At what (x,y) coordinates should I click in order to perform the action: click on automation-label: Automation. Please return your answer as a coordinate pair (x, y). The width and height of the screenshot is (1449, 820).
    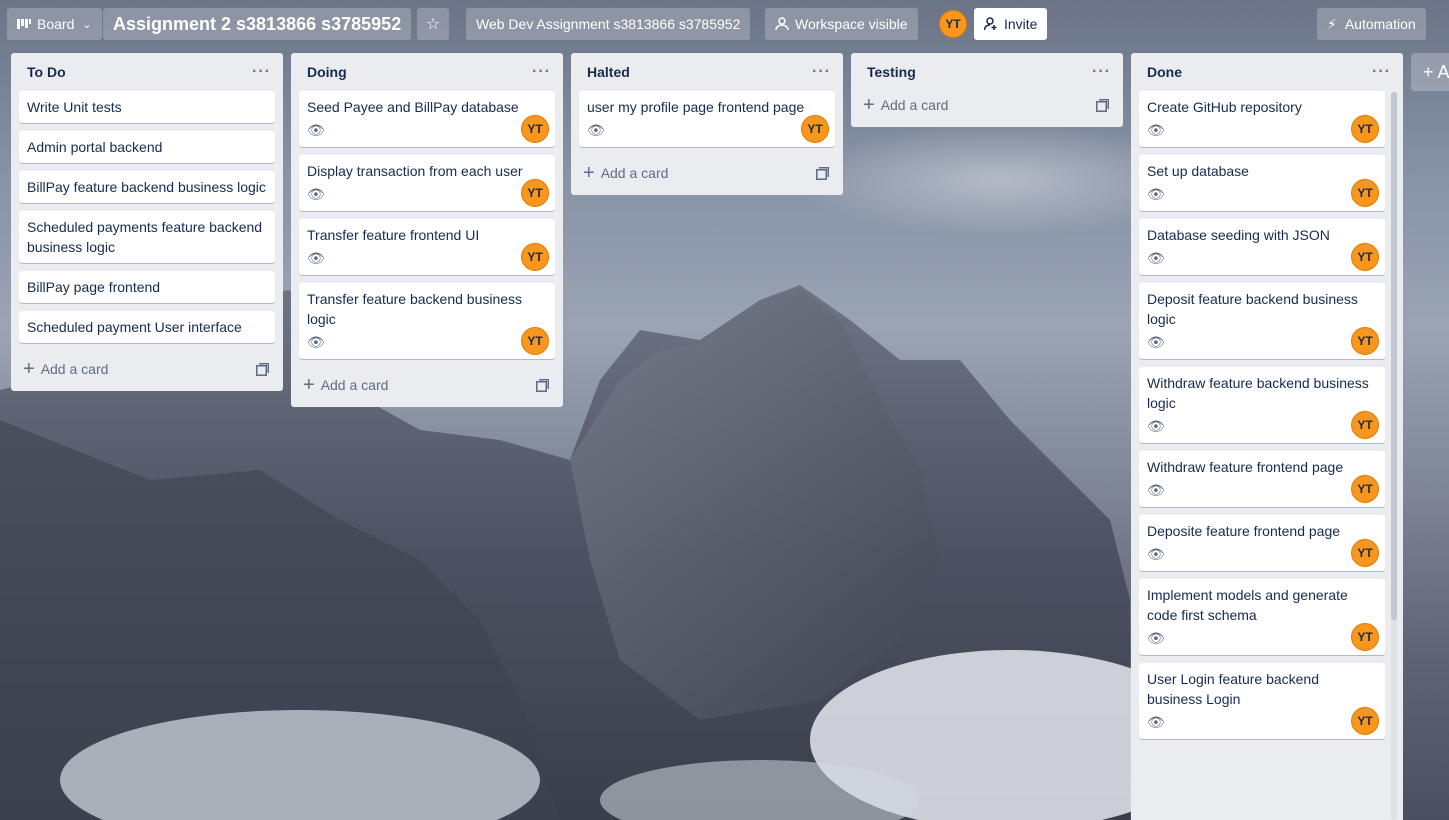
    Looking at the image, I should click on (1380, 24).